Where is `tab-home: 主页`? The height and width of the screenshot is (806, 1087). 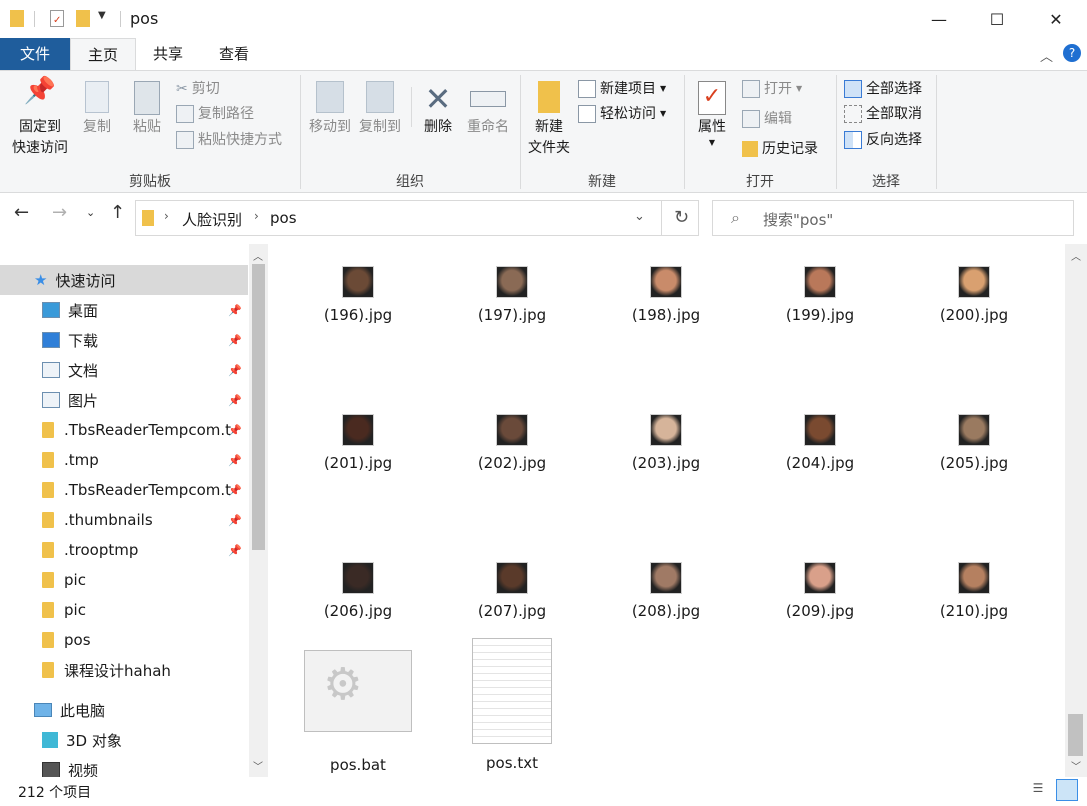 tab-home: 主页 is located at coordinates (103, 54).